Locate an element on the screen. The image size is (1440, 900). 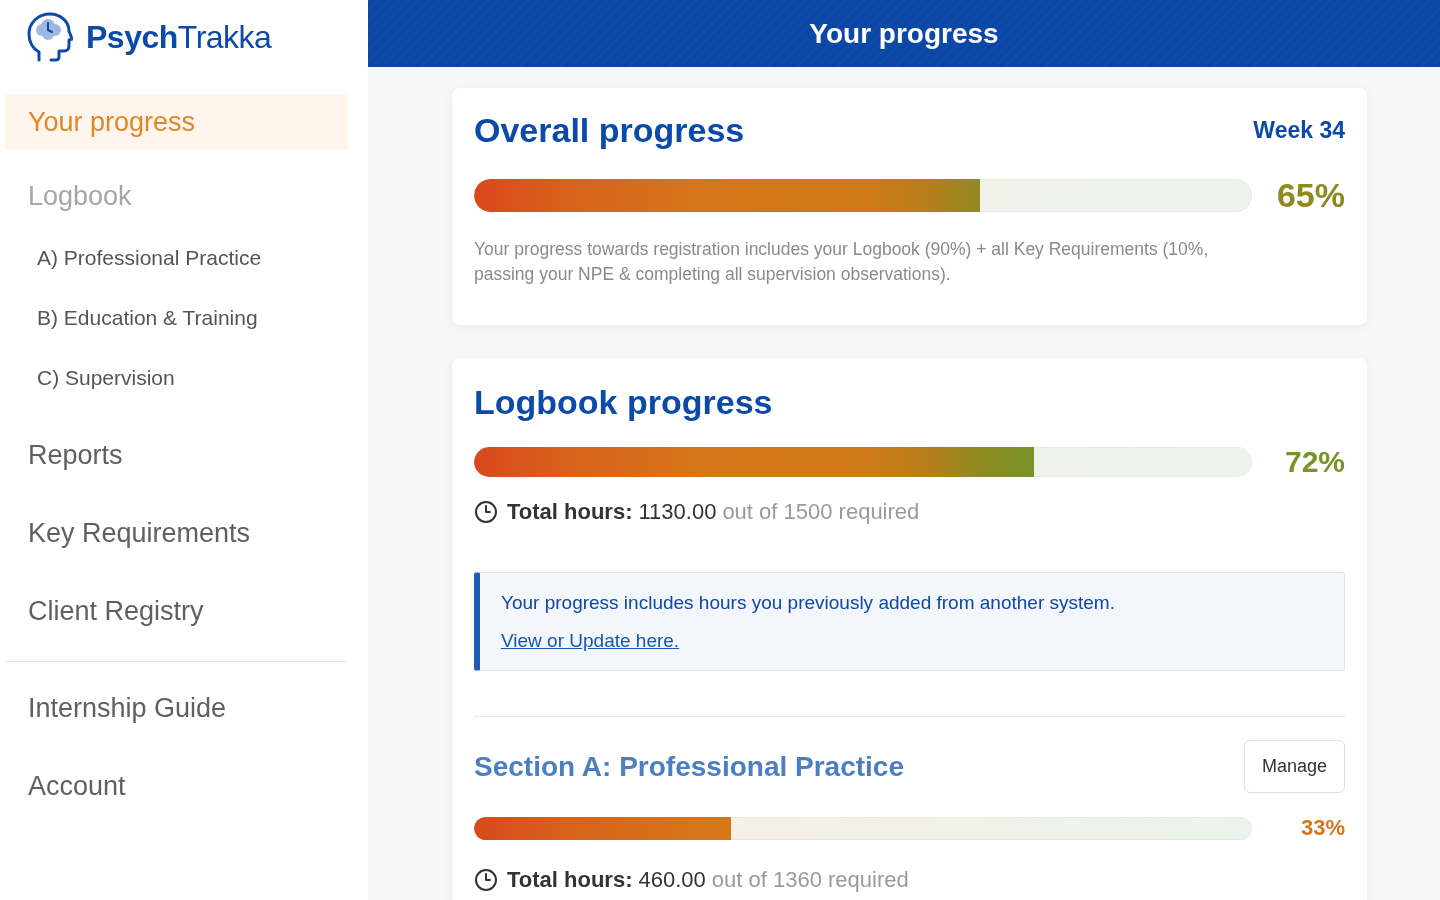
card-title: Overall progress is located at coordinates (609, 130).